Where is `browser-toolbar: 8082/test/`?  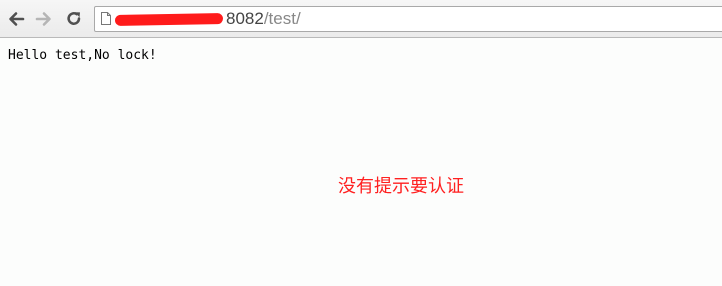
browser-toolbar: 8082/test/ is located at coordinates (361, 19).